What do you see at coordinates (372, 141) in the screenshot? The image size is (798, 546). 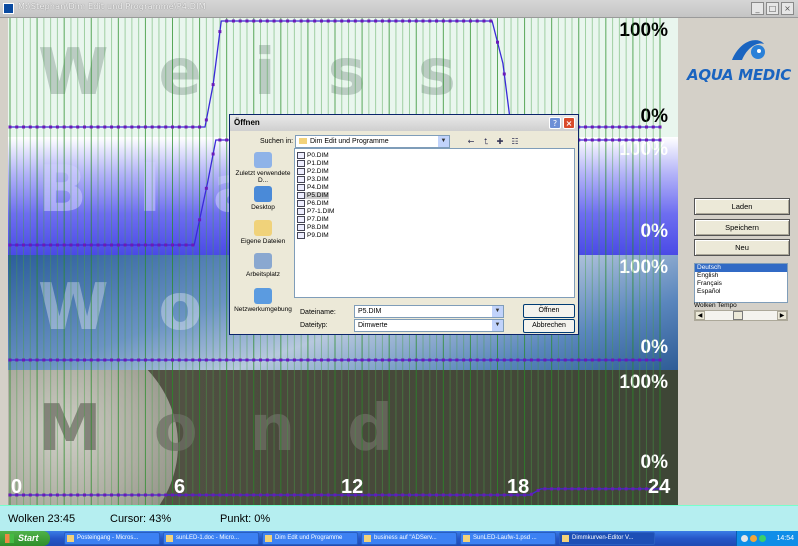 I see `look-in-combo: Dim Edit und Programme ▼` at bounding box center [372, 141].